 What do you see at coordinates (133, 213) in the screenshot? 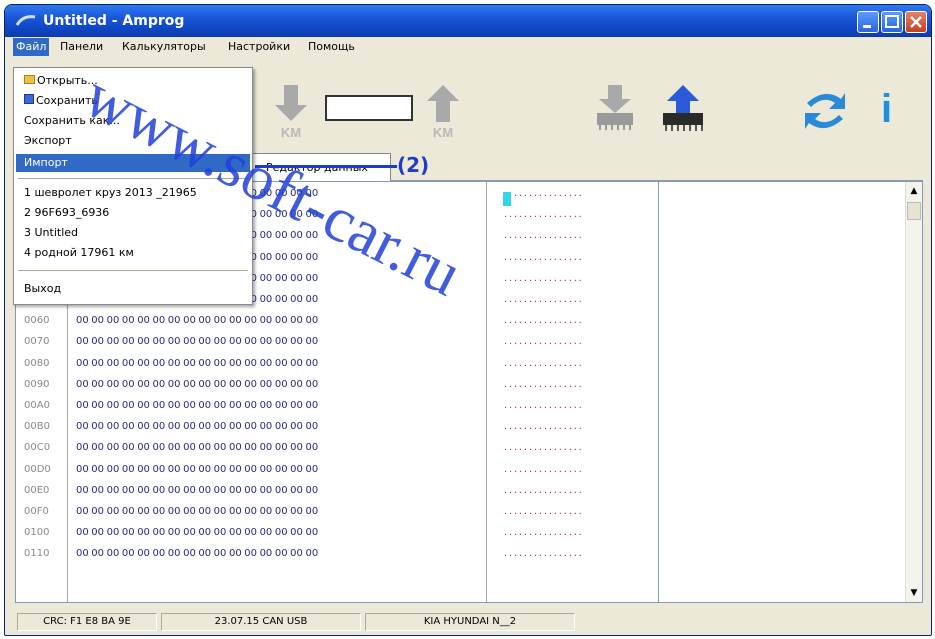
I see `recent-file-2: 2 96F693_6936` at bounding box center [133, 213].